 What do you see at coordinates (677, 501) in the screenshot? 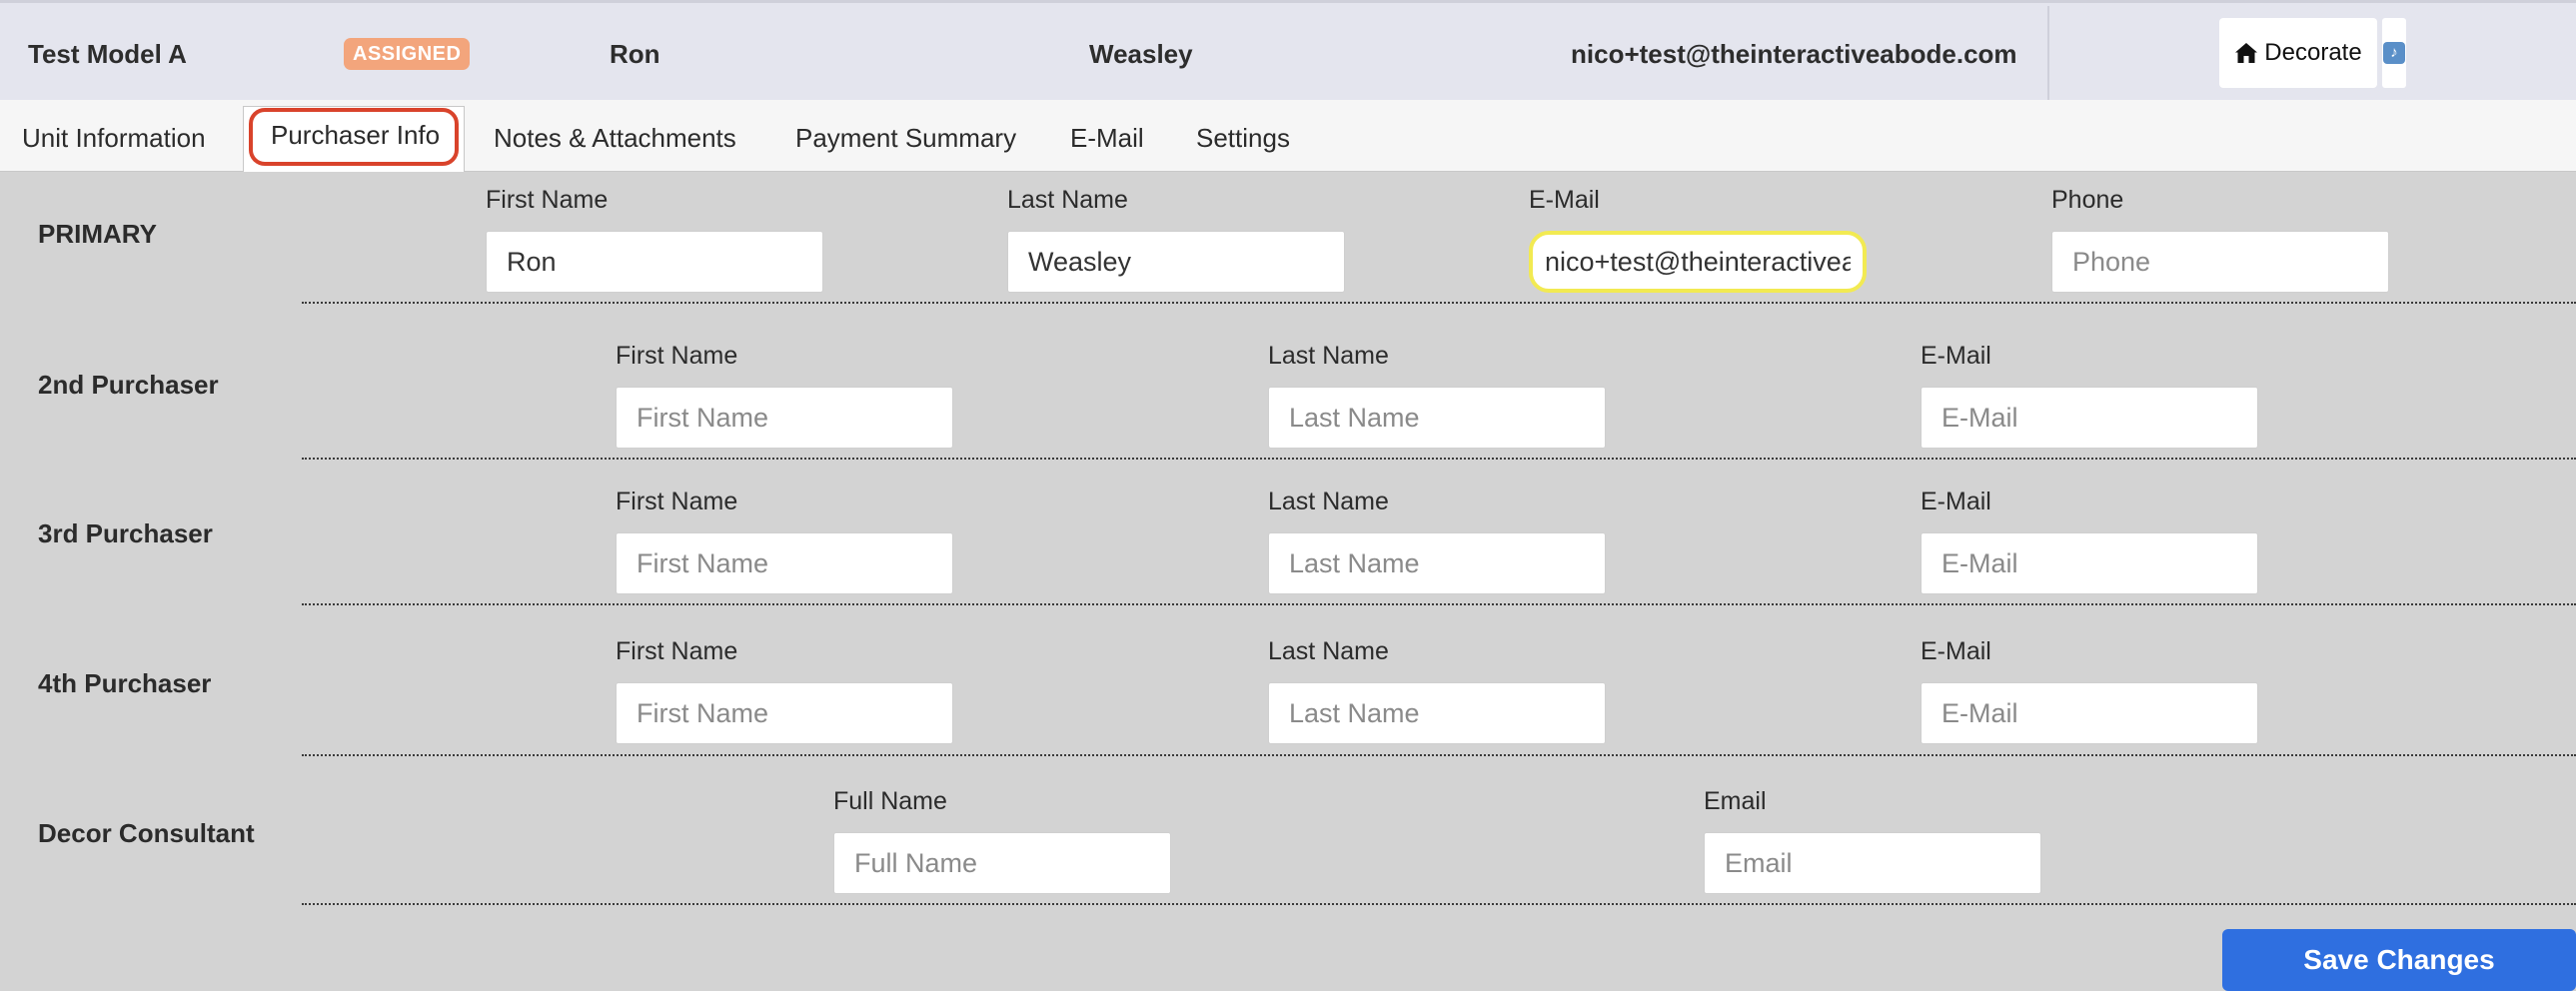
I see `purchaser3-first-name-label: First Name` at bounding box center [677, 501].